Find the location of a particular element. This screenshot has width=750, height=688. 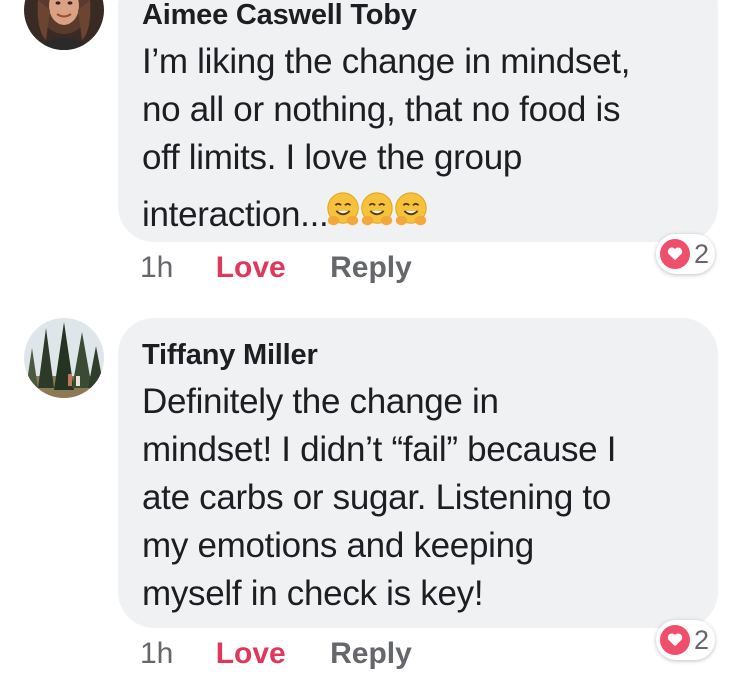

comment-line: myself in check is key! is located at coordinates (313, 593).